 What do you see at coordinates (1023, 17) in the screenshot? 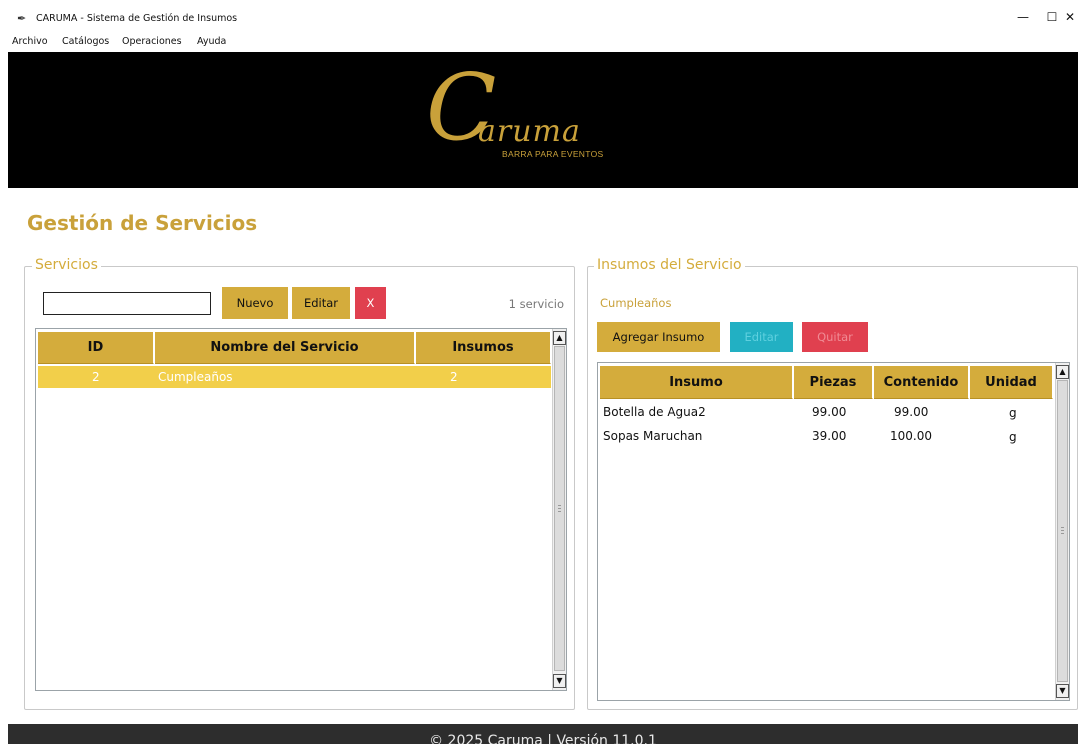
I see `minimize-button: —` at bounding box center [1023, 17].